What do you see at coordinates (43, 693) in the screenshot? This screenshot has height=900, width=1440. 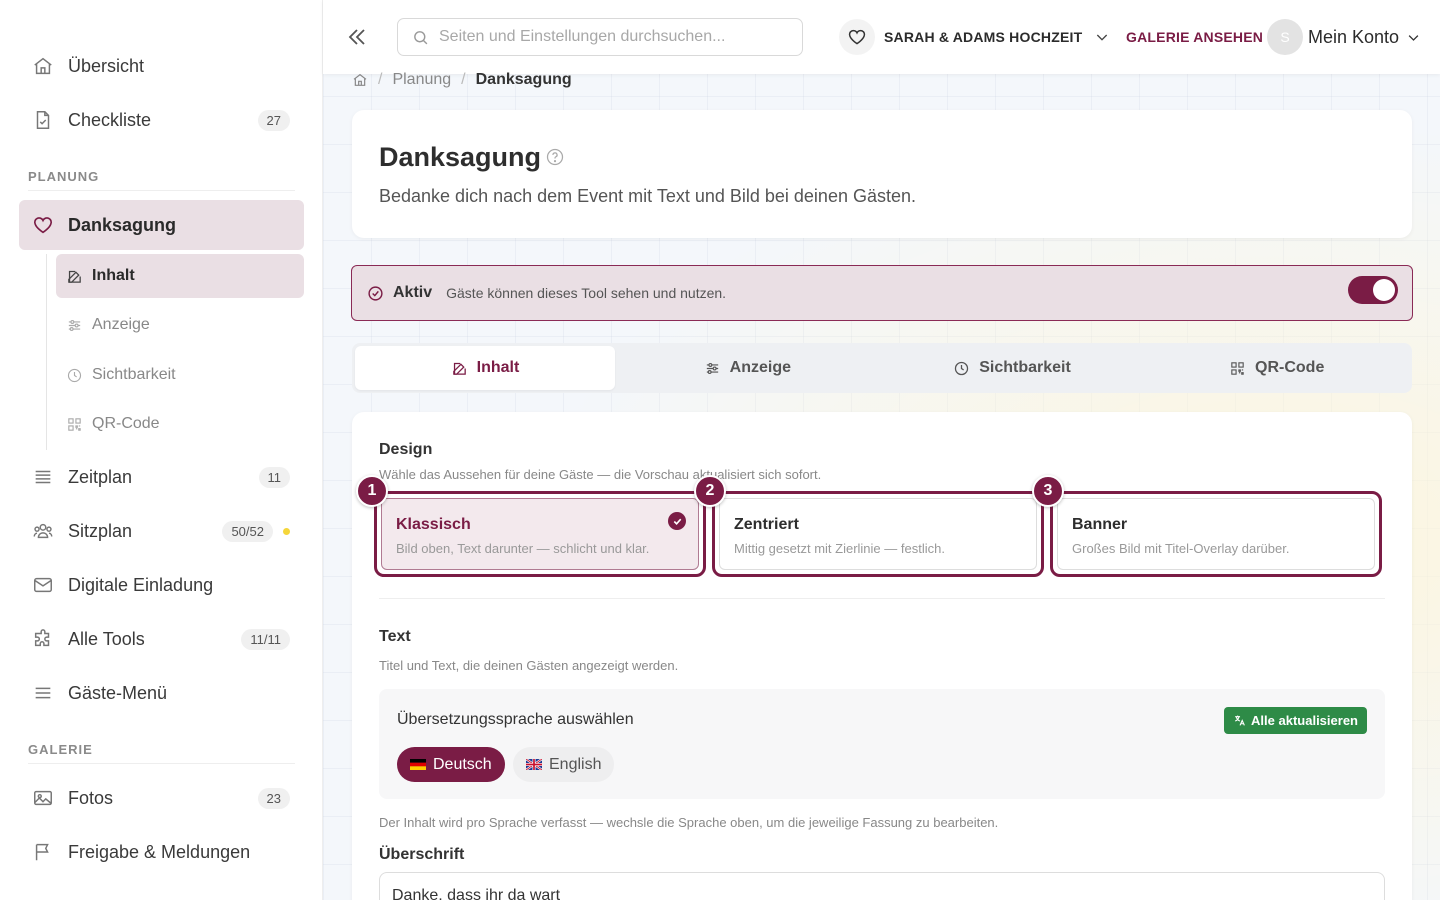 I see `menu-icon` at bounding box center [43, 693].